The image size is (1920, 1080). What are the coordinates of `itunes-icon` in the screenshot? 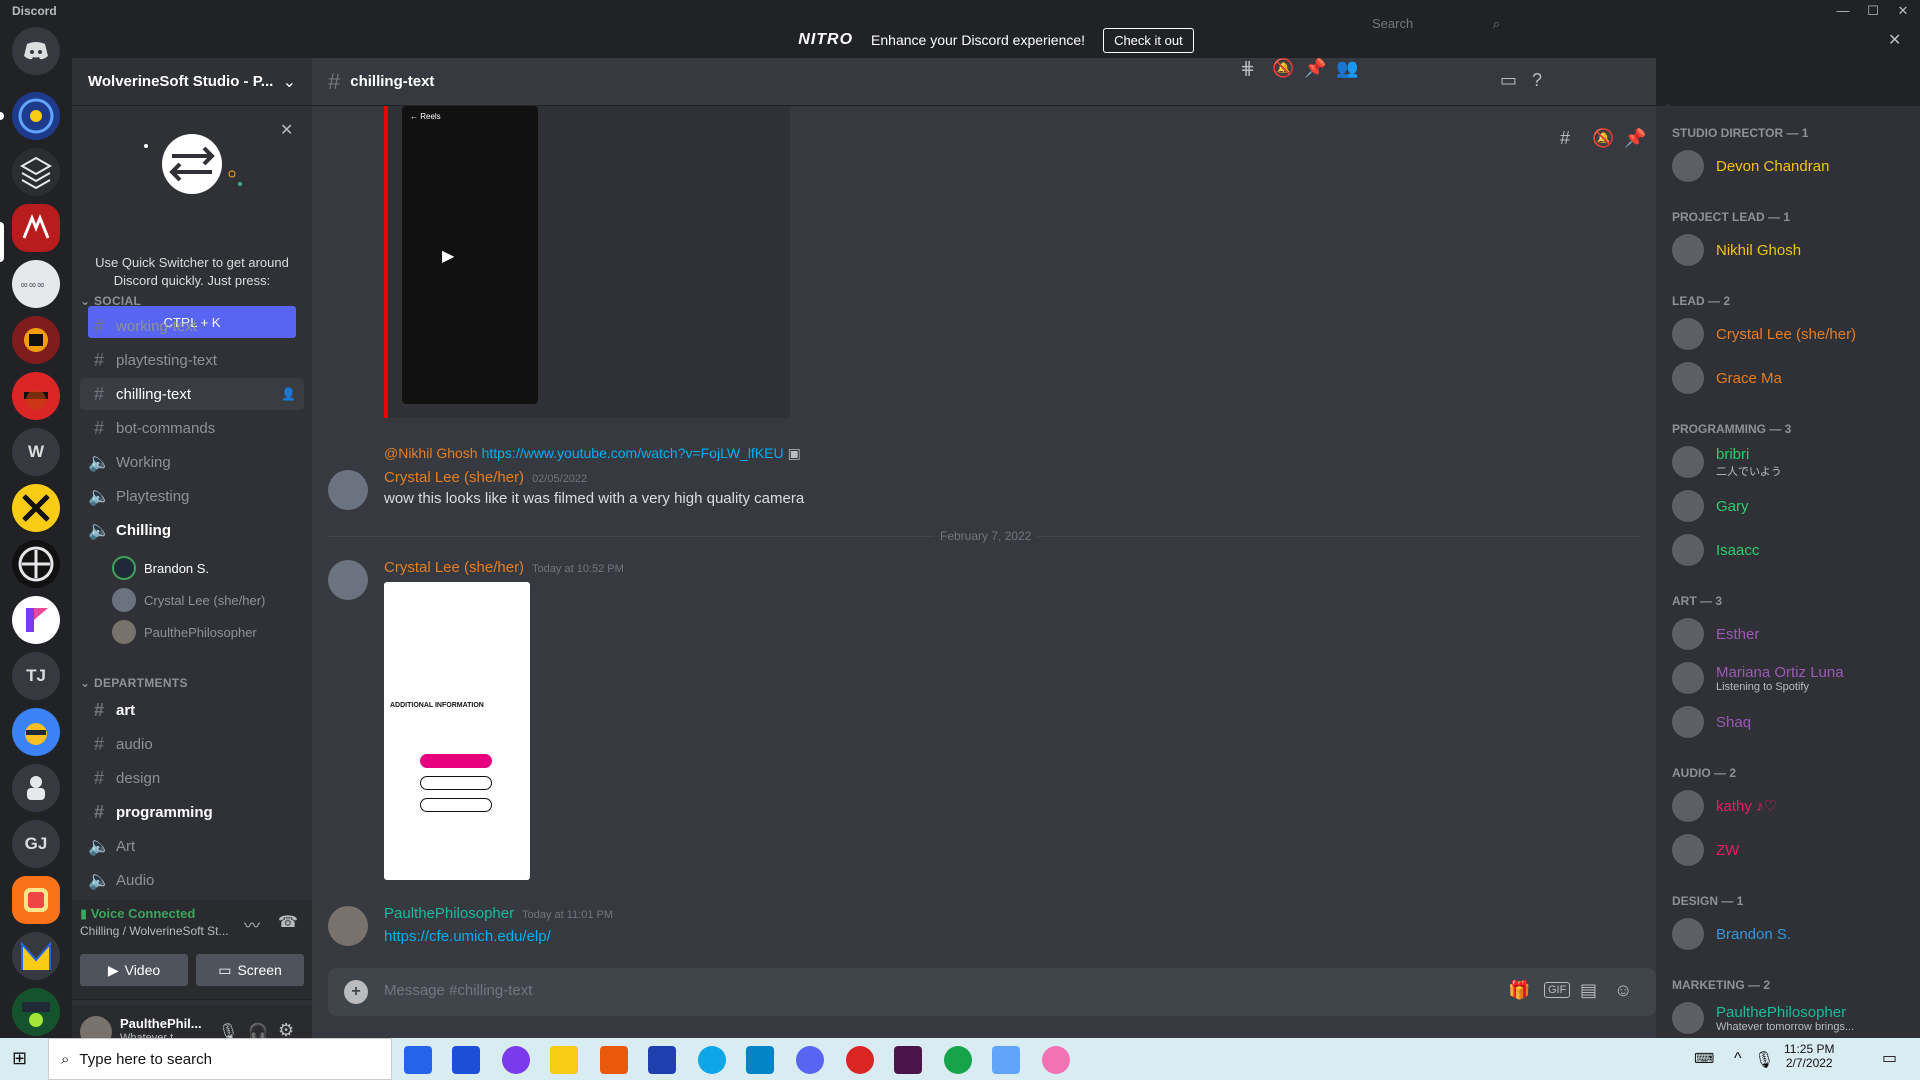 It's located at (1056, 1060).